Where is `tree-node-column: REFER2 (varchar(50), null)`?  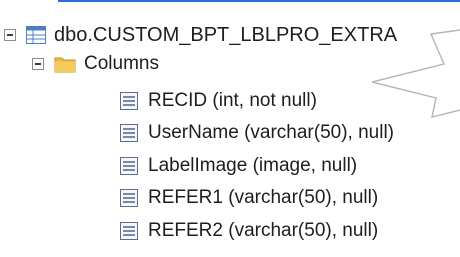
tree-node-column: REFER2 (varchar(50), null) is located at coordinates (249, 231).